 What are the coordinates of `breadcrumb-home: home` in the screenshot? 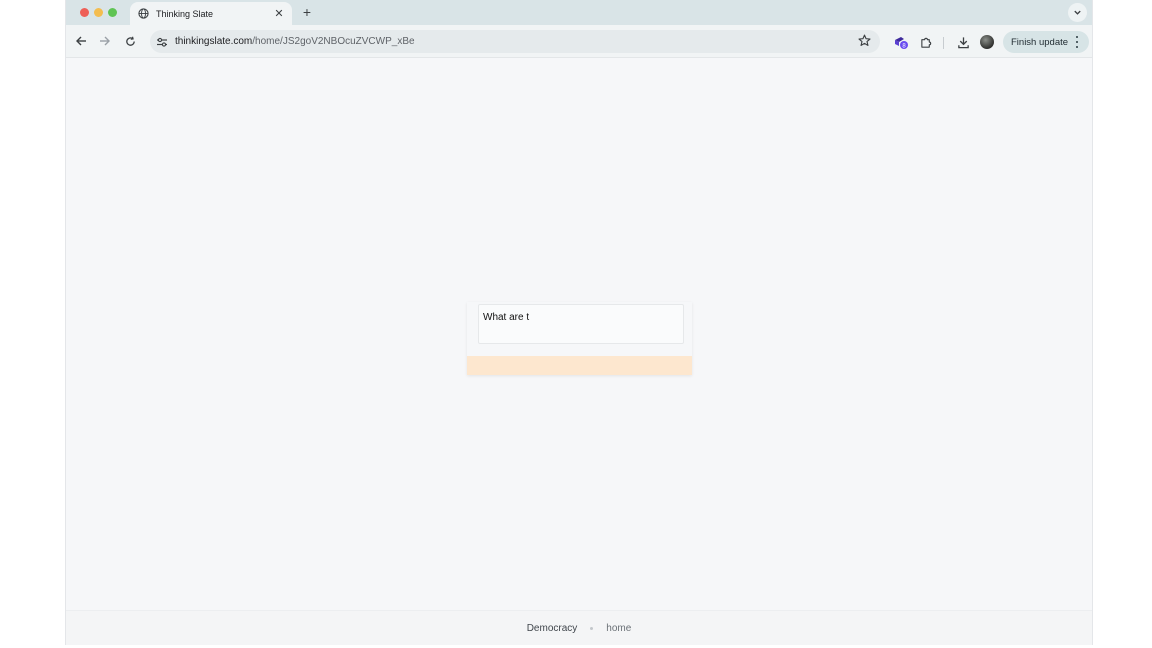 It's located at (618, 628).